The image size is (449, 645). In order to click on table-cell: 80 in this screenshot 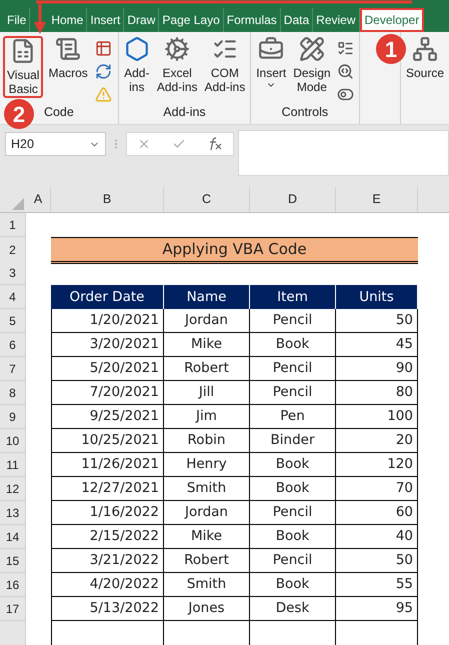, I will do `click(377, 393)`.